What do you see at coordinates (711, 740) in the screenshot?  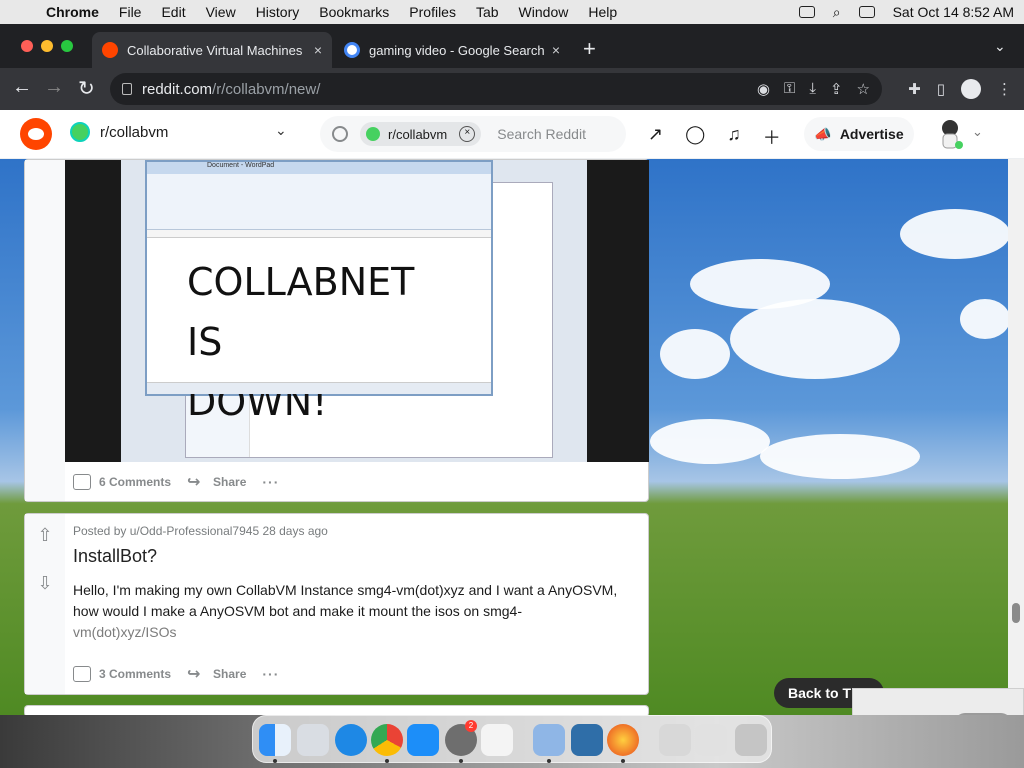 I see `chrome-window-thumbnail-icon` at bounding box center [711, 740].